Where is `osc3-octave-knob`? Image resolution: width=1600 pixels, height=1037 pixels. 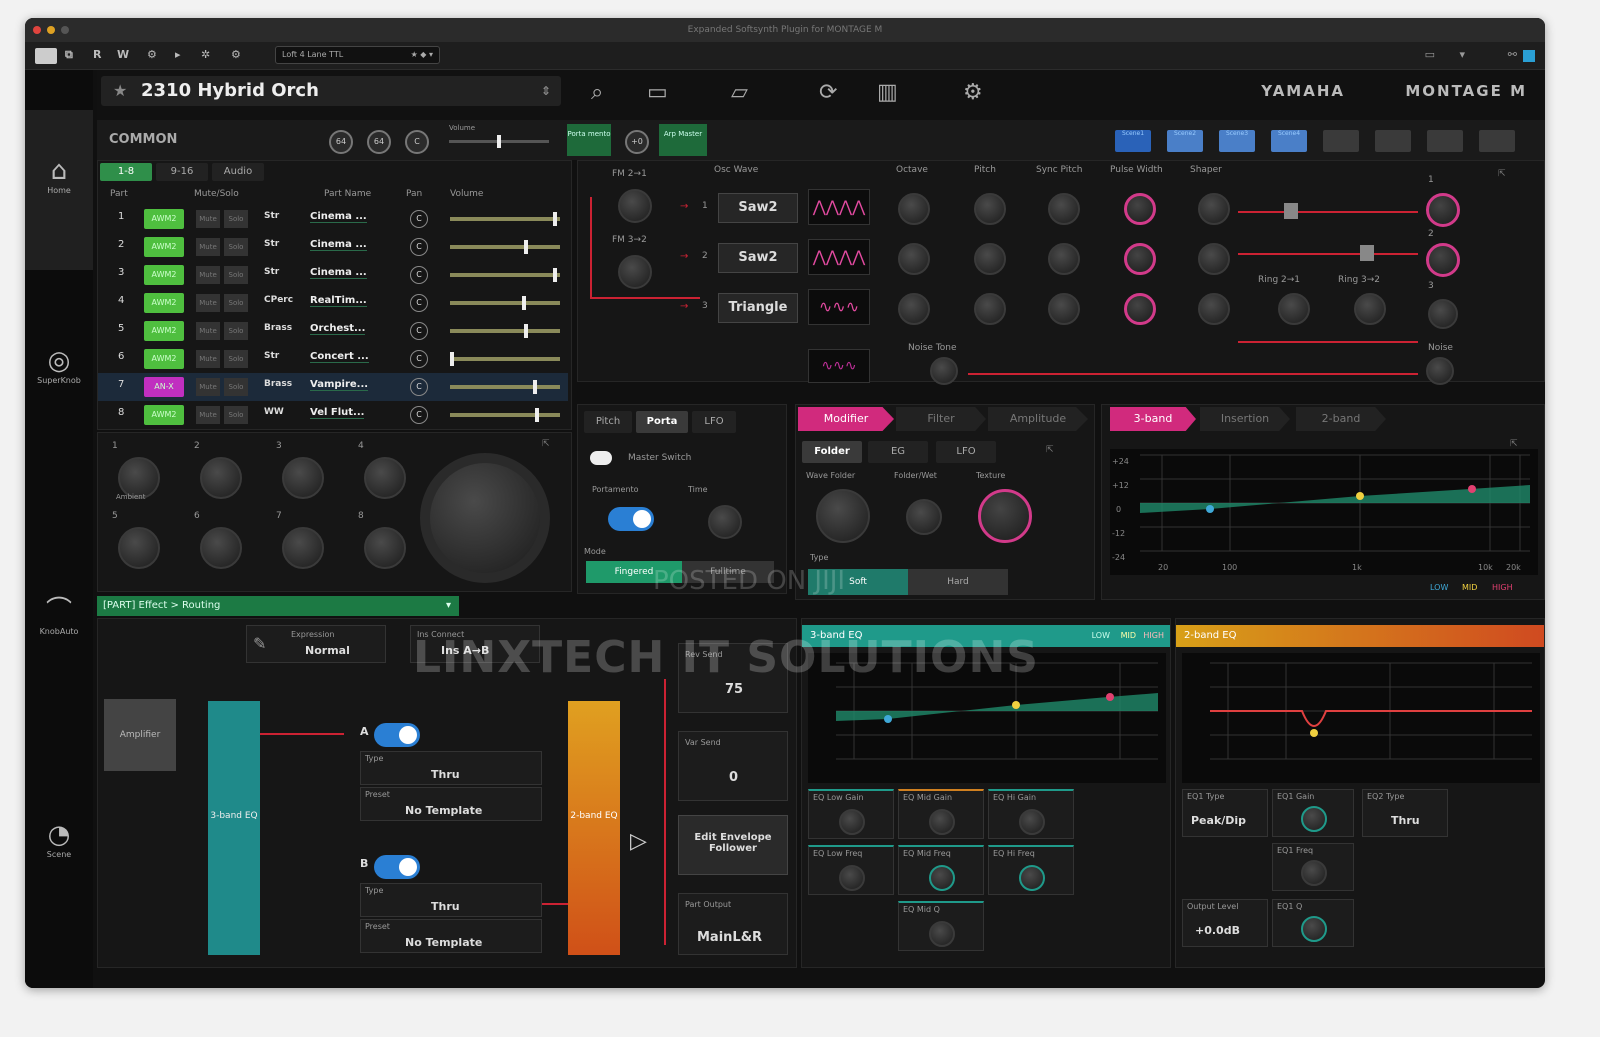
osc3-octave-knob is located at coordinates (914, 309).